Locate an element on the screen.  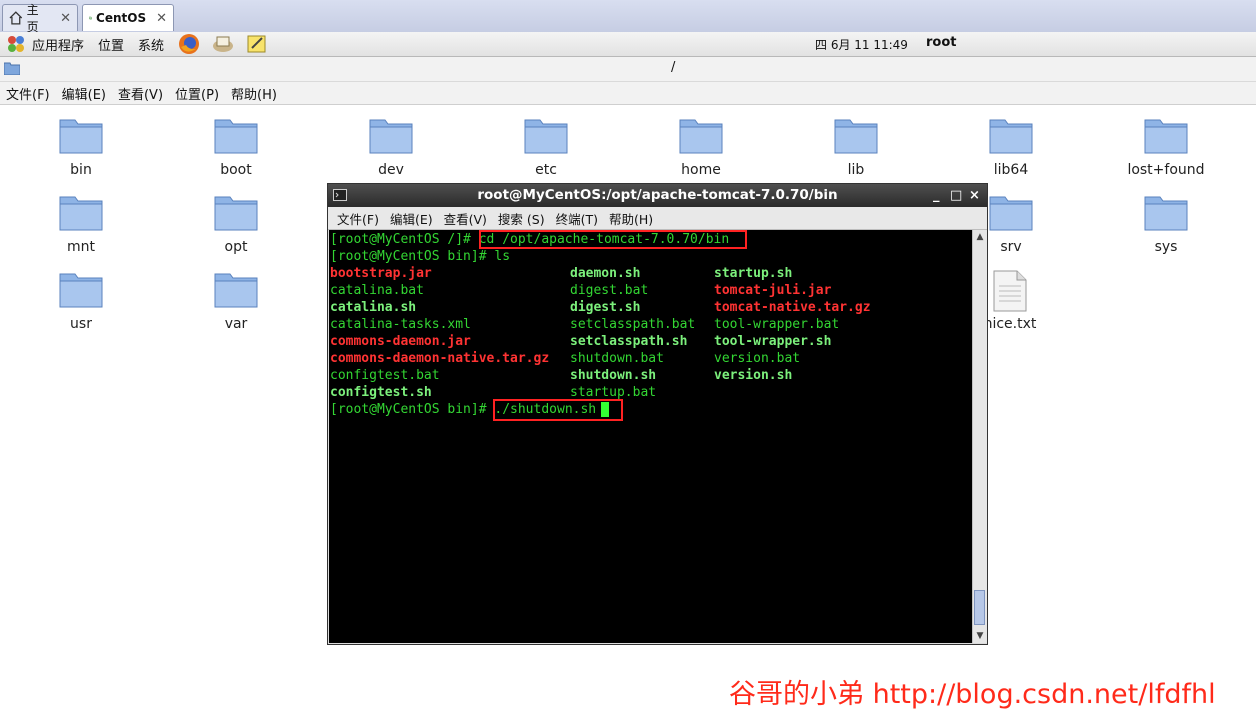
scroll-up-icon: ▲ is located at coordinates (980, 237).